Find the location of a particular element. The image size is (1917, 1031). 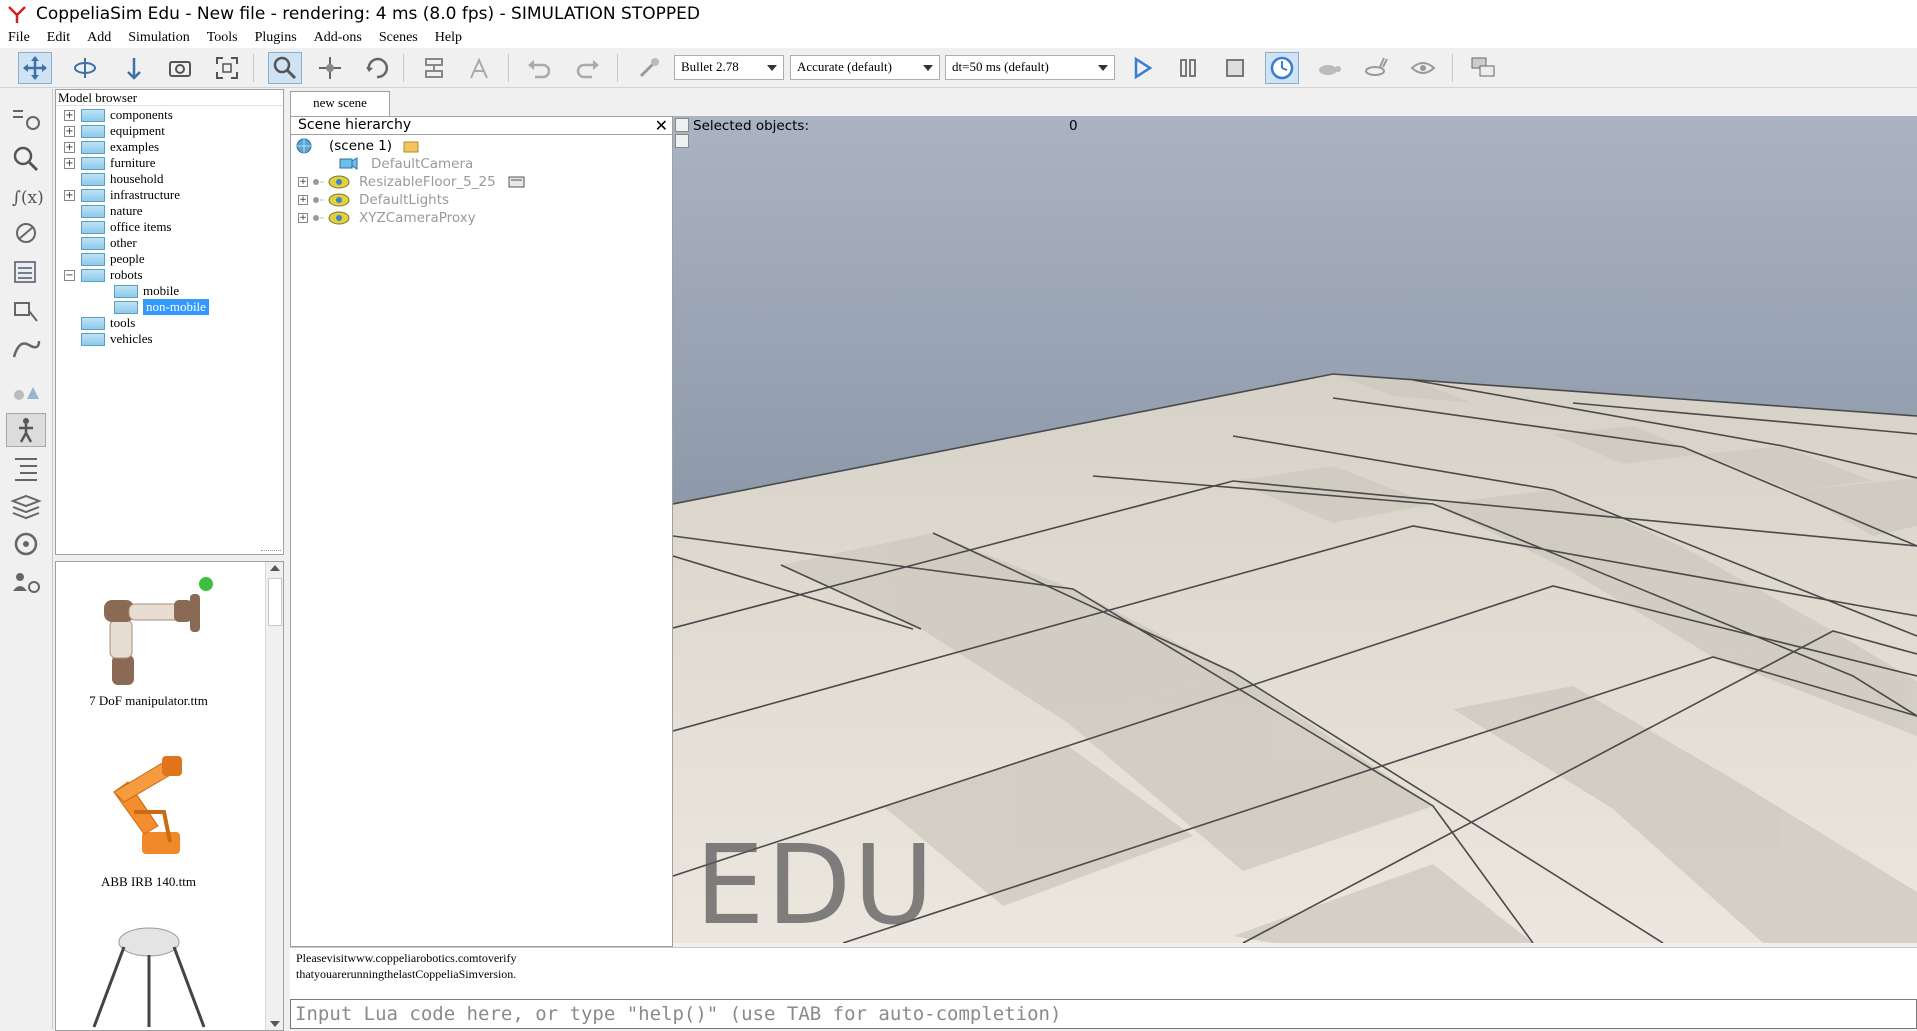

play-icon is located at coordinates (1142, 68).